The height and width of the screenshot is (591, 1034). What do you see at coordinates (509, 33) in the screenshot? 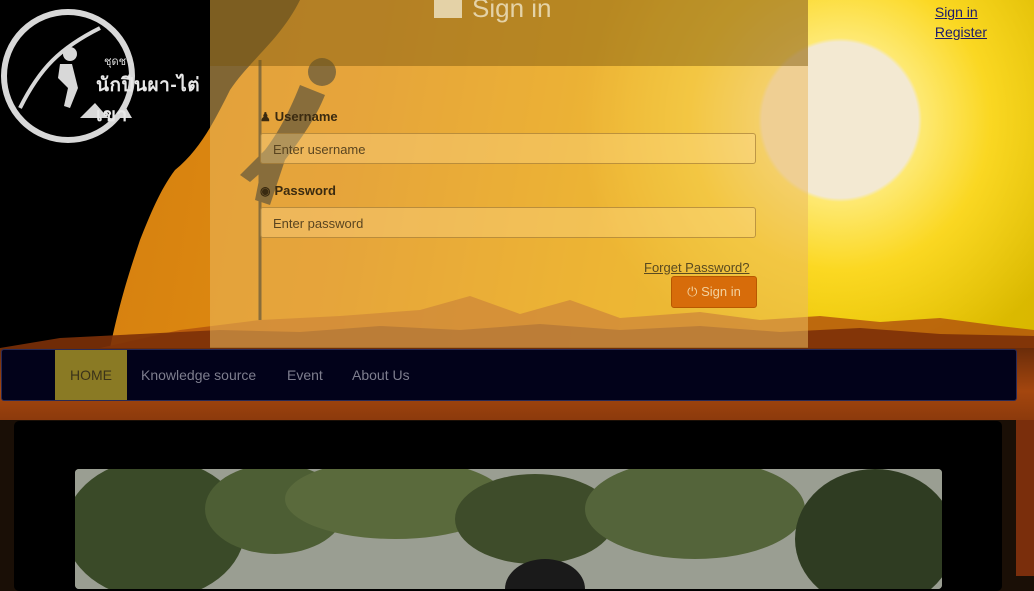
I see `signin-header: Sign in` at bounding box center [509, 33].